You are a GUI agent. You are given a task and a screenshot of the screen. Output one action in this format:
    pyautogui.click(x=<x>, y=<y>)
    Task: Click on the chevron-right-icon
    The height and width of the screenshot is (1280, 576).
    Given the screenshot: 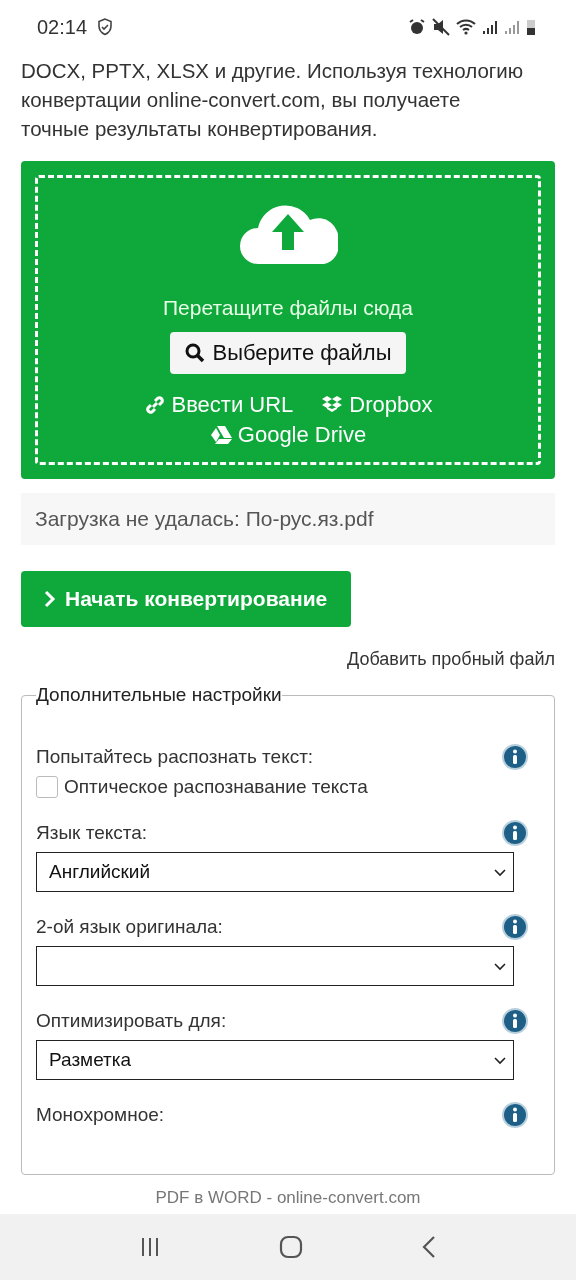 What is the action you would take?
    pyautogui.click(x=50, y=599)
    